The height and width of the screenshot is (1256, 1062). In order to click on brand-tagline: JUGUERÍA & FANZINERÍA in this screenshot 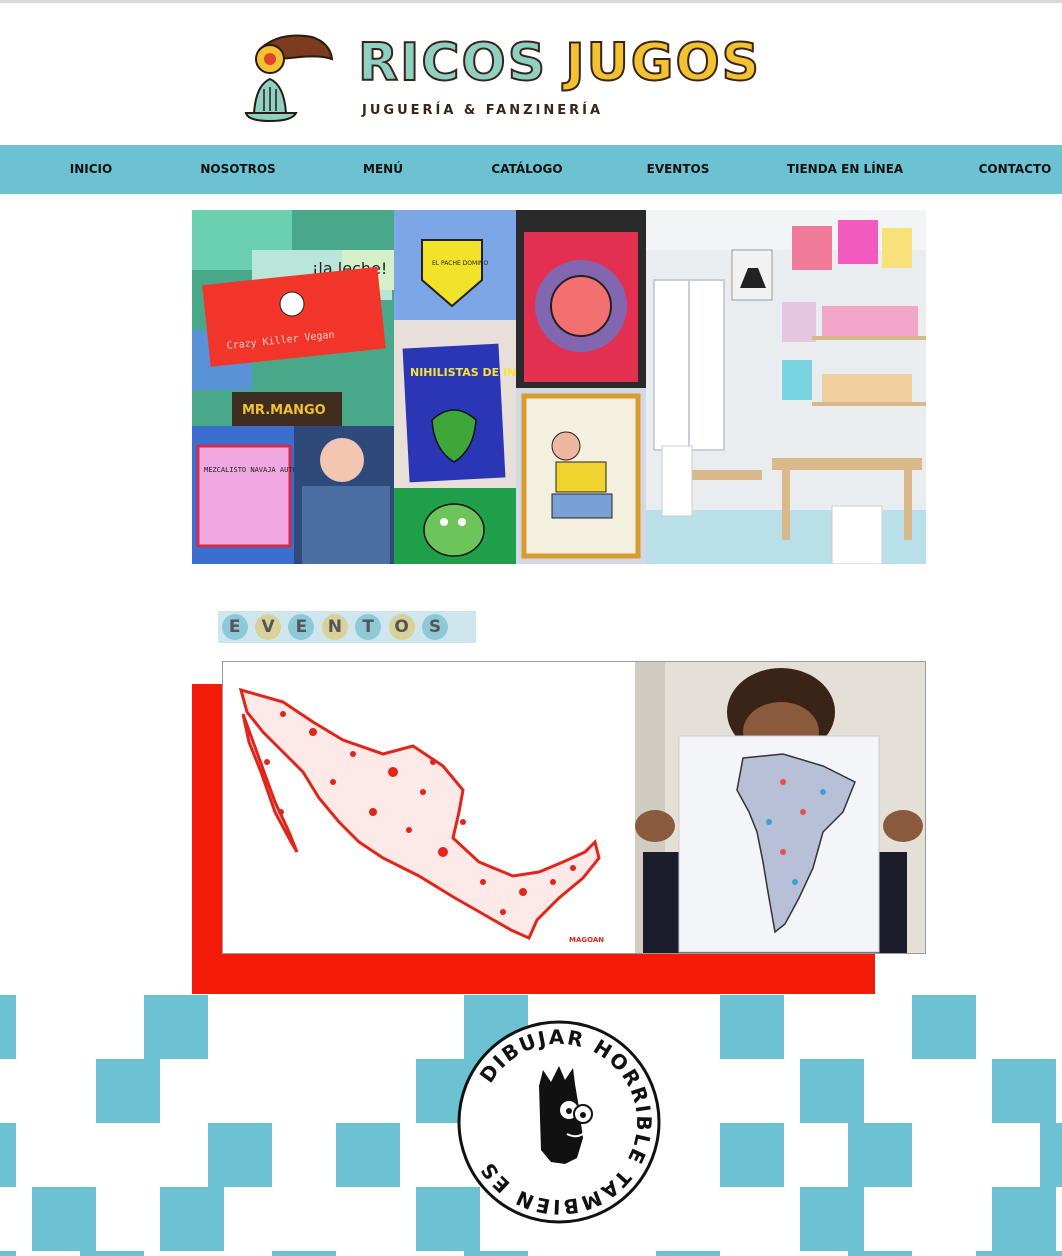, I will do `click(483, 110)`.